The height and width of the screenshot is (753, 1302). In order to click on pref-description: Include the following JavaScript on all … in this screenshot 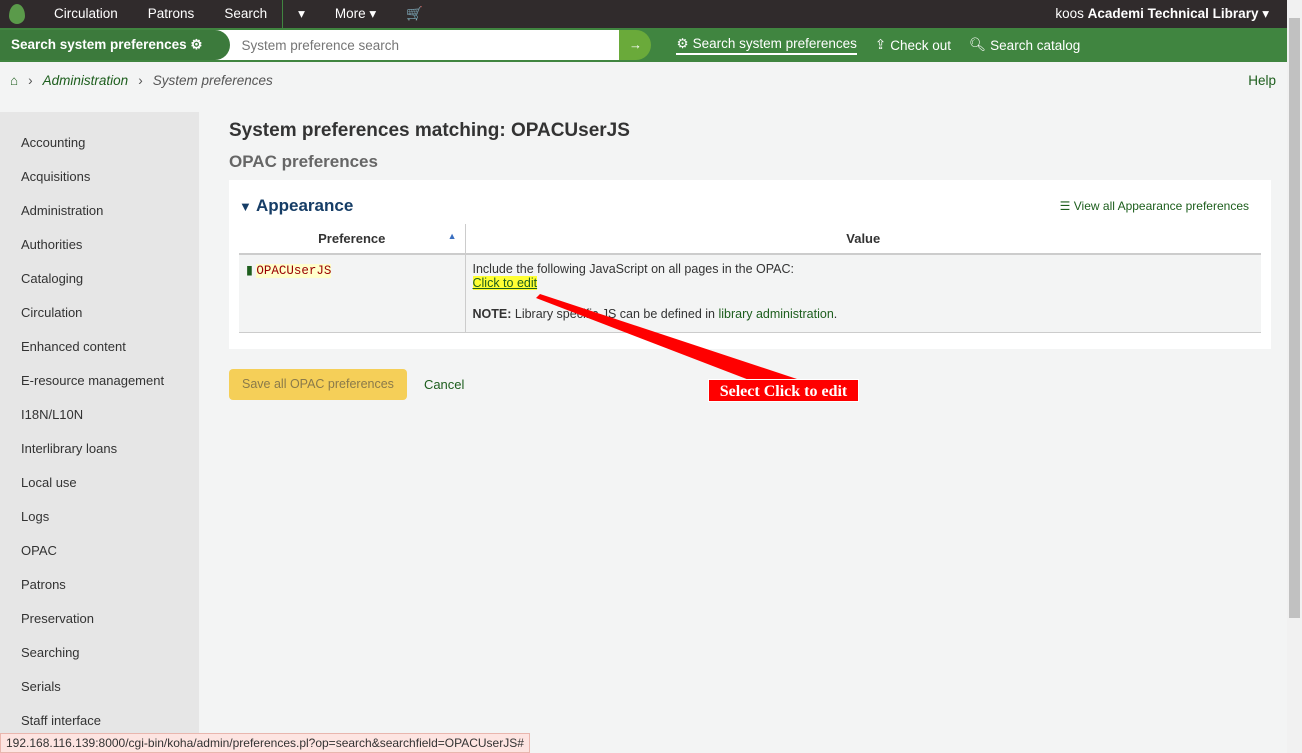, I will do `click(633, 269)`.